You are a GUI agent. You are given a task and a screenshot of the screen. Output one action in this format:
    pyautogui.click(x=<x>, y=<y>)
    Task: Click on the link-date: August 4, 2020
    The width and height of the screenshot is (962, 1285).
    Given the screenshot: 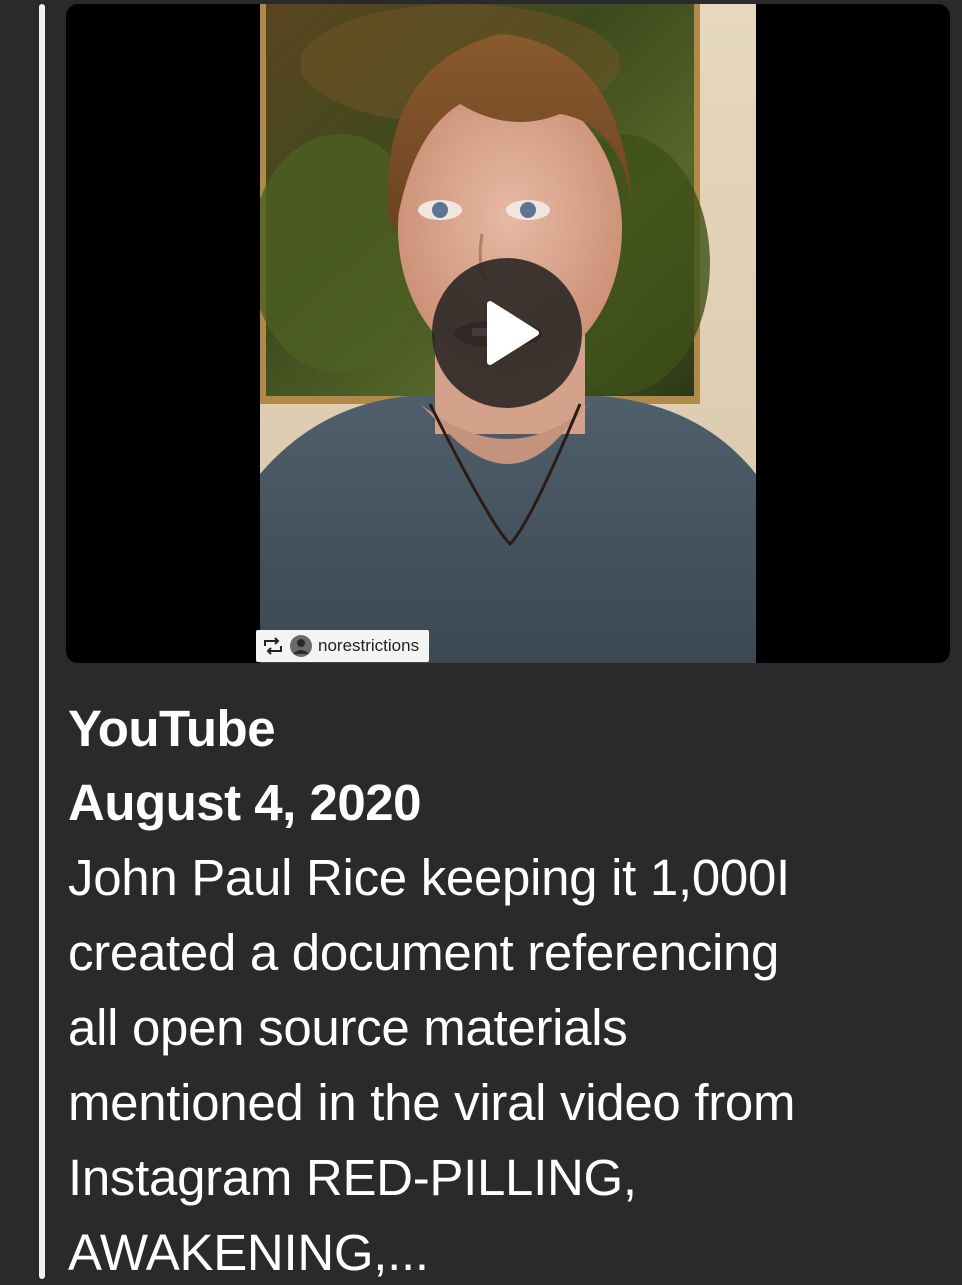 What is the action you would take?
    pyautogui.click(x=244, y=802)
    